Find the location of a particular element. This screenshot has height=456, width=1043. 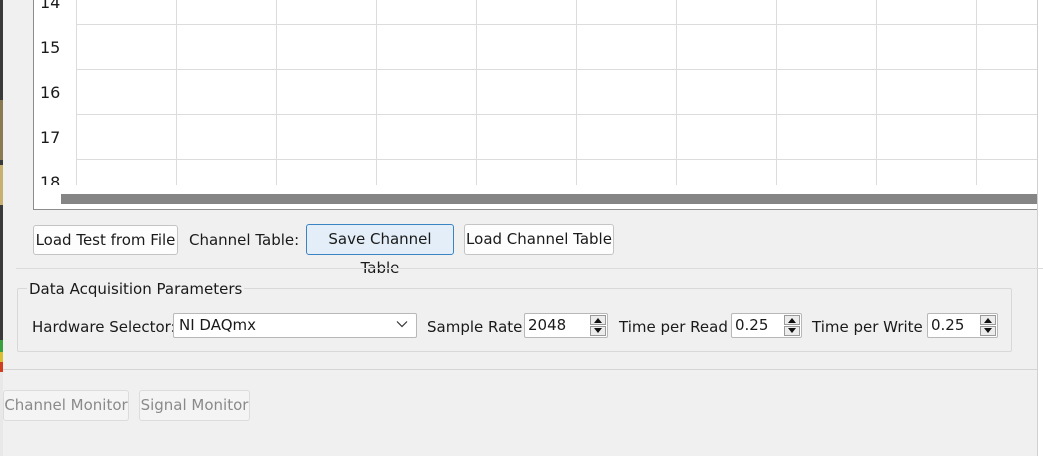

row-number: 16 is located at coordinates (50, 92).